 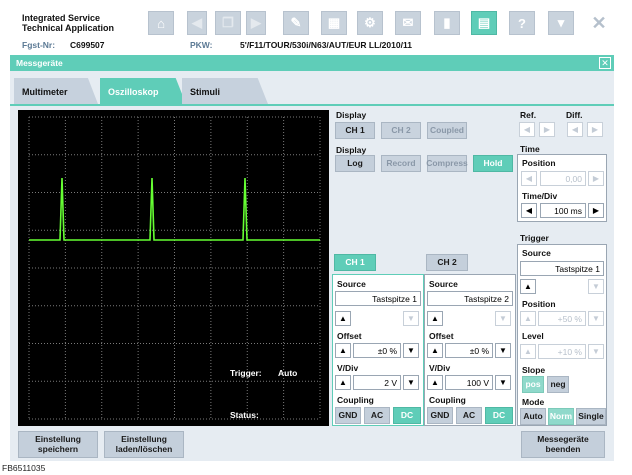 What do you see at coordinates (435, 318) in the screenshot?
I see `ch2-source-up-button: ▲` at bounding box center [435, 318].